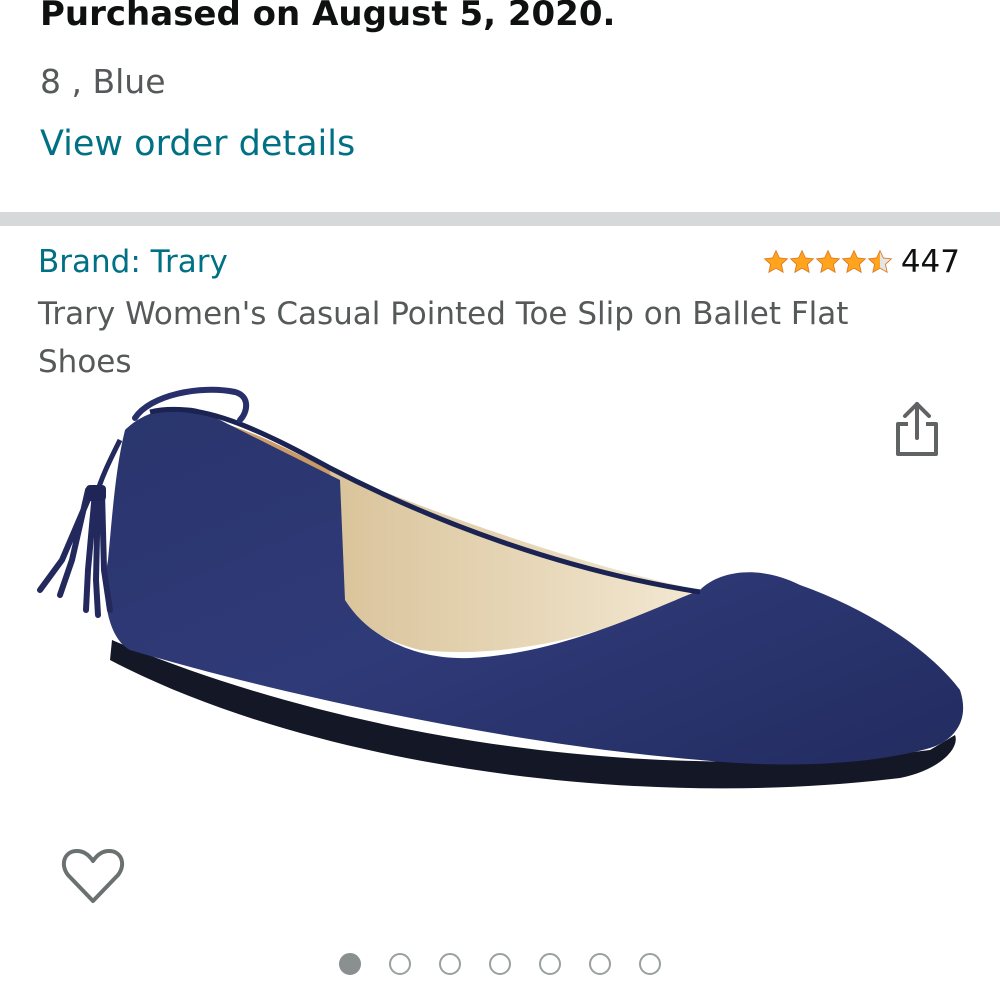  What do you see at coordinates (930, 262) in the screenshot?
I see `review-count: 447` at bounding box center [930, 262].